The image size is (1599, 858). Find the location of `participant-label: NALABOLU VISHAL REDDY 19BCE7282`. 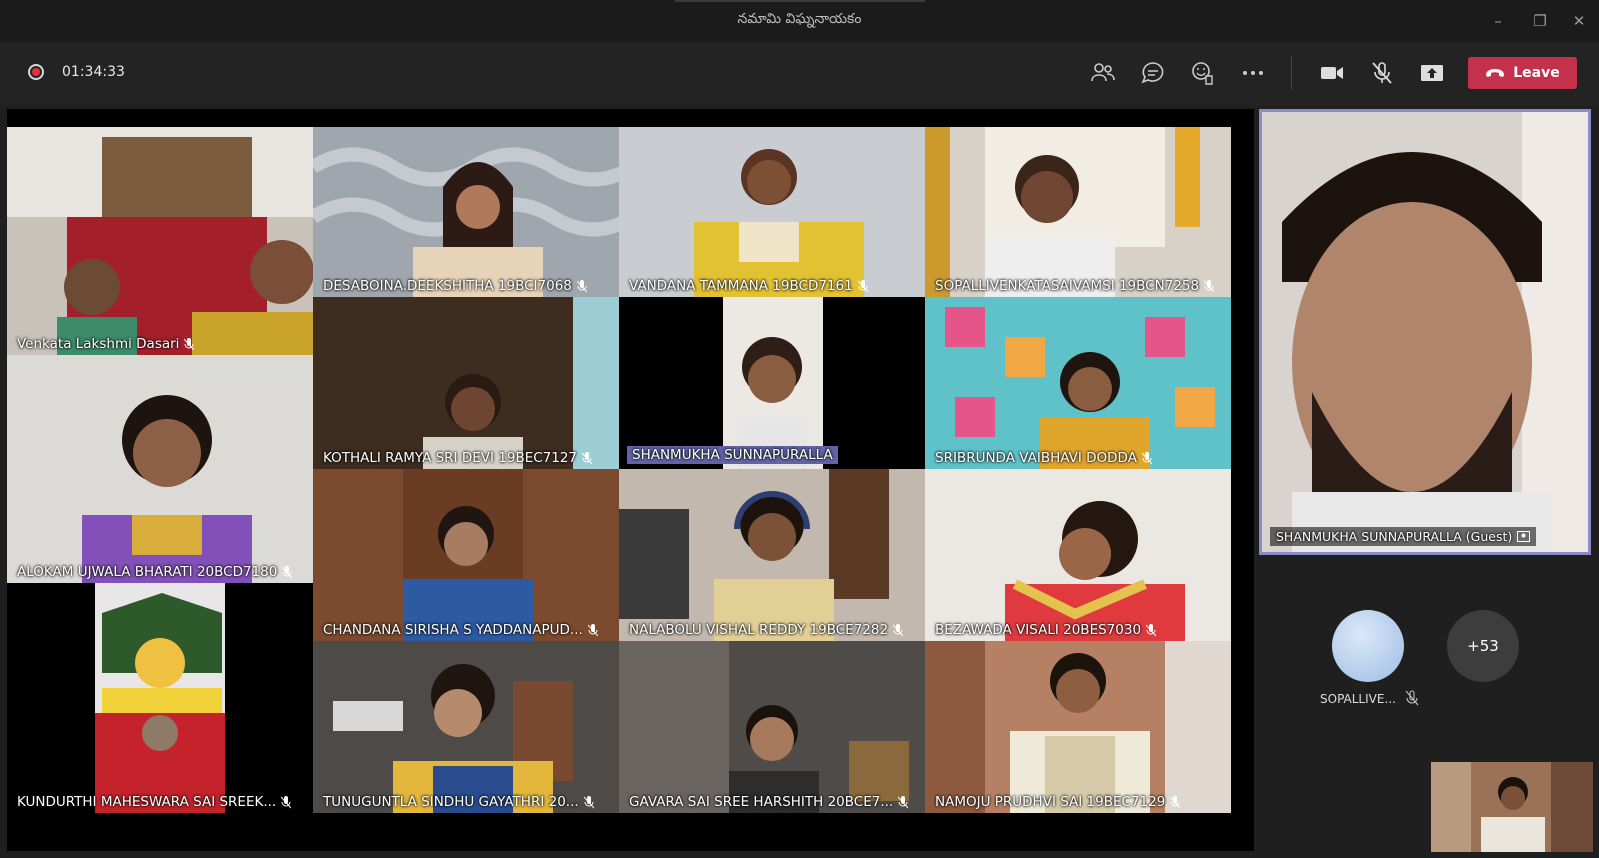

participant-label: NALABOLU VISHAL REDDY 19BCE7282 is located at coordinates (766, 630).